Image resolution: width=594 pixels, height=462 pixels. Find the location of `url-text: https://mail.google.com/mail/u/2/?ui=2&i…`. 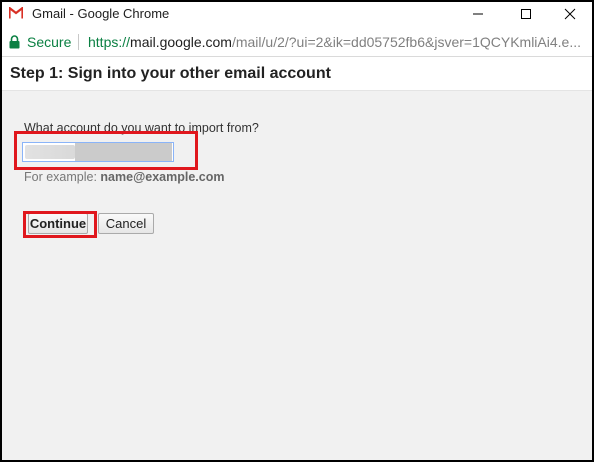

url-text: https://mail.google.com/mail/u/2/?ui=2&i… is located at coordinates (338, 42).